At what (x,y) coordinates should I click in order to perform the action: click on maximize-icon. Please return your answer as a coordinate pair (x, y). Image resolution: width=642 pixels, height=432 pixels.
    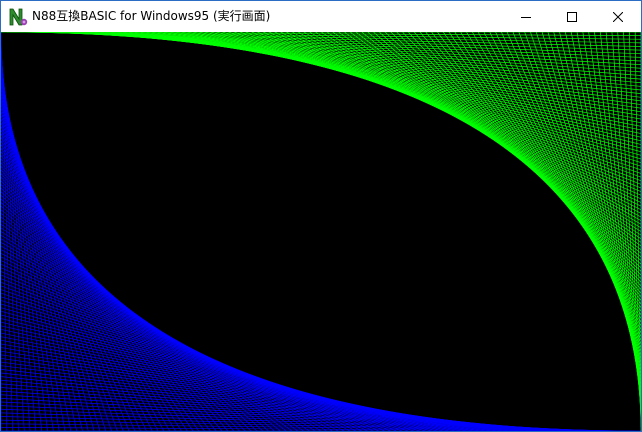
    Looking at the image, I should click on (572, 16).